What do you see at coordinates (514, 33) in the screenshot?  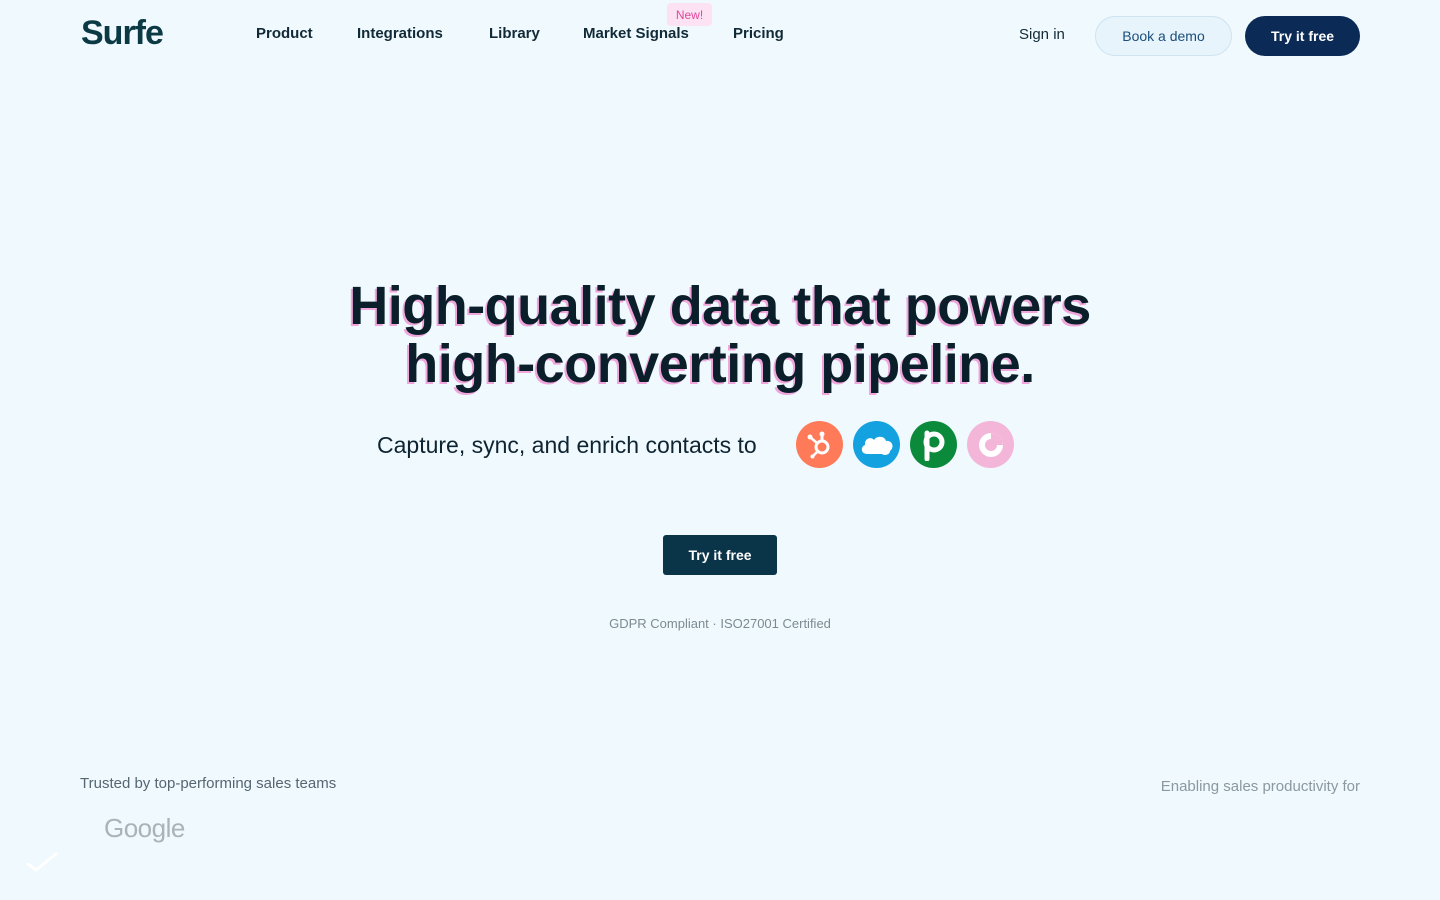 I see `nav-library: Library` at bounding box center [514, 33].